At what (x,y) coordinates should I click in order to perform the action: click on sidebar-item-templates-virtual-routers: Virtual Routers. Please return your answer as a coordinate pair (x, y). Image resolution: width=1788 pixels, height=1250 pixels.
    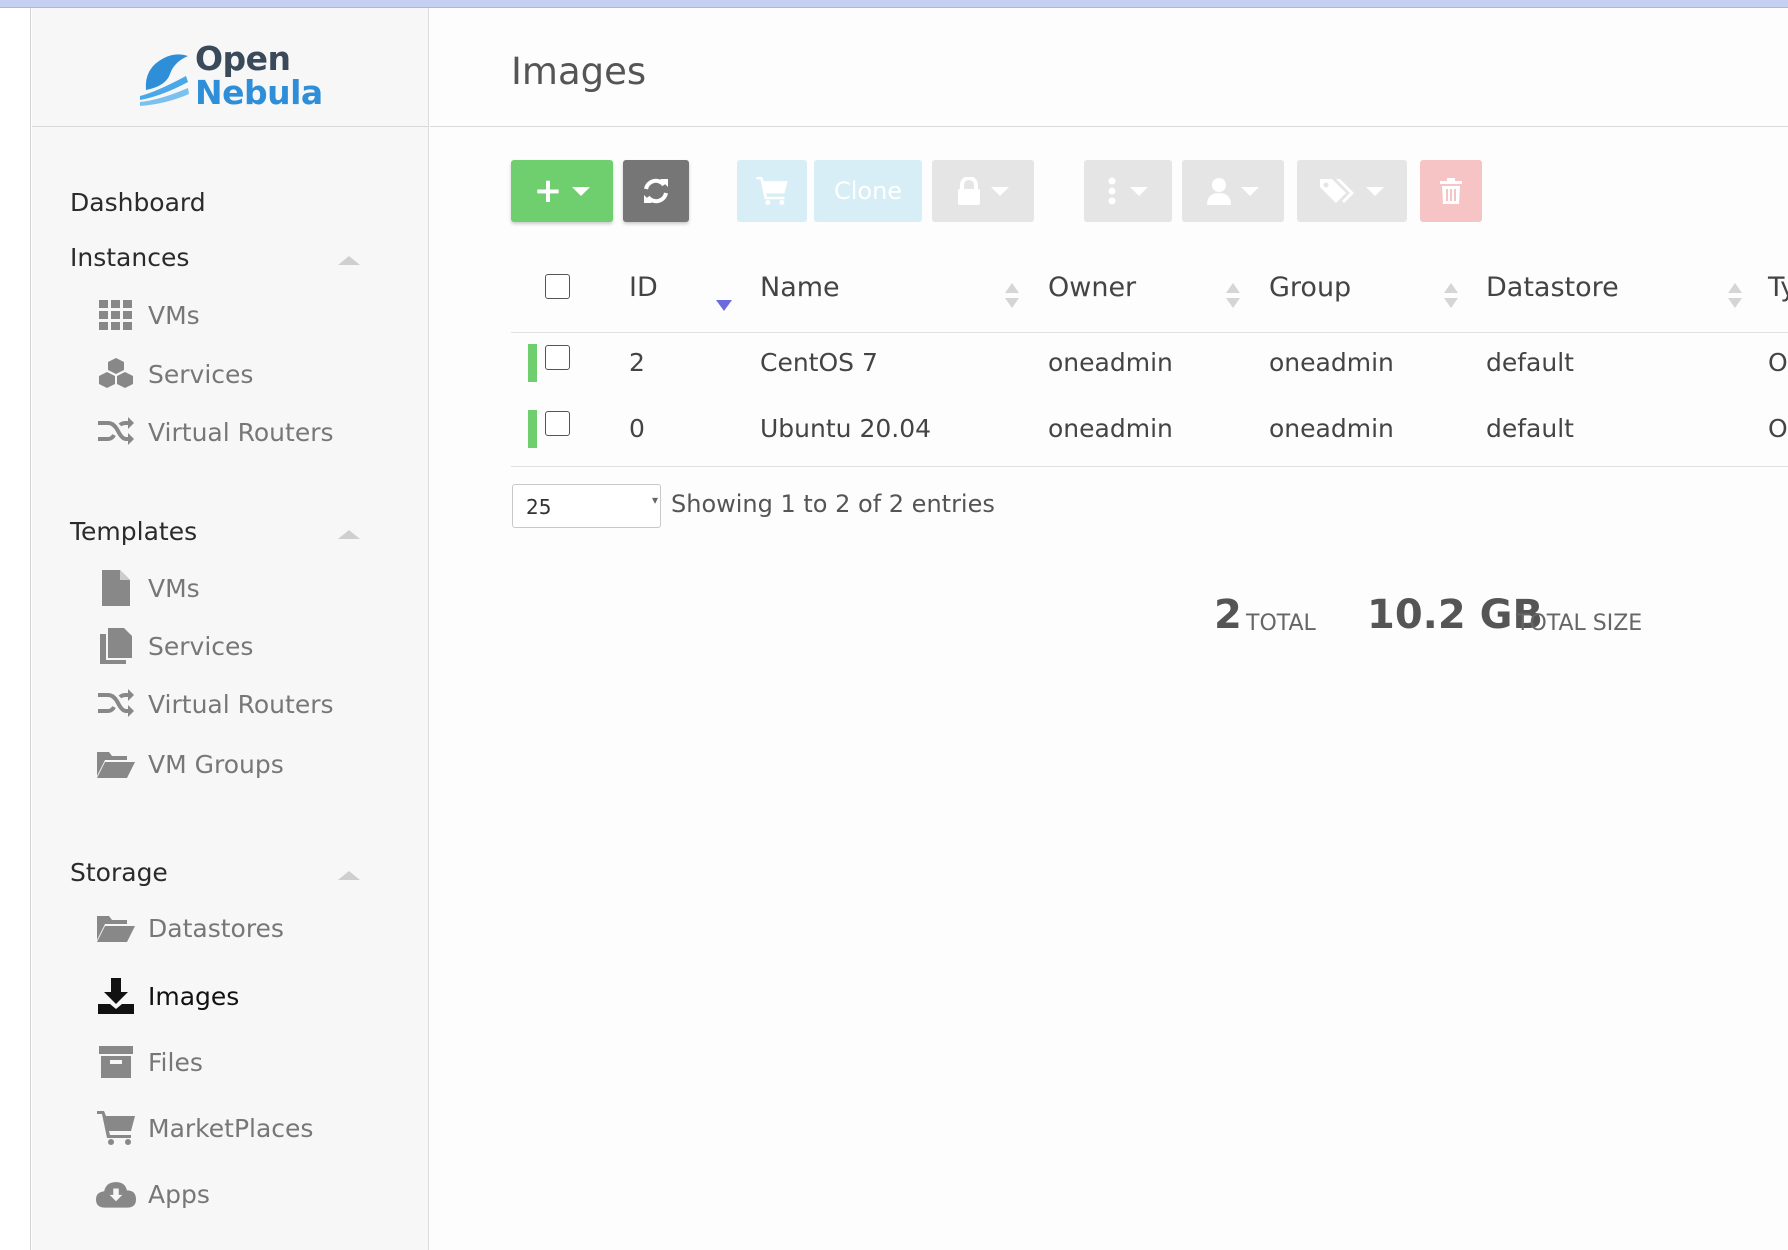
    Looking at the image, I should click on (215, 704).